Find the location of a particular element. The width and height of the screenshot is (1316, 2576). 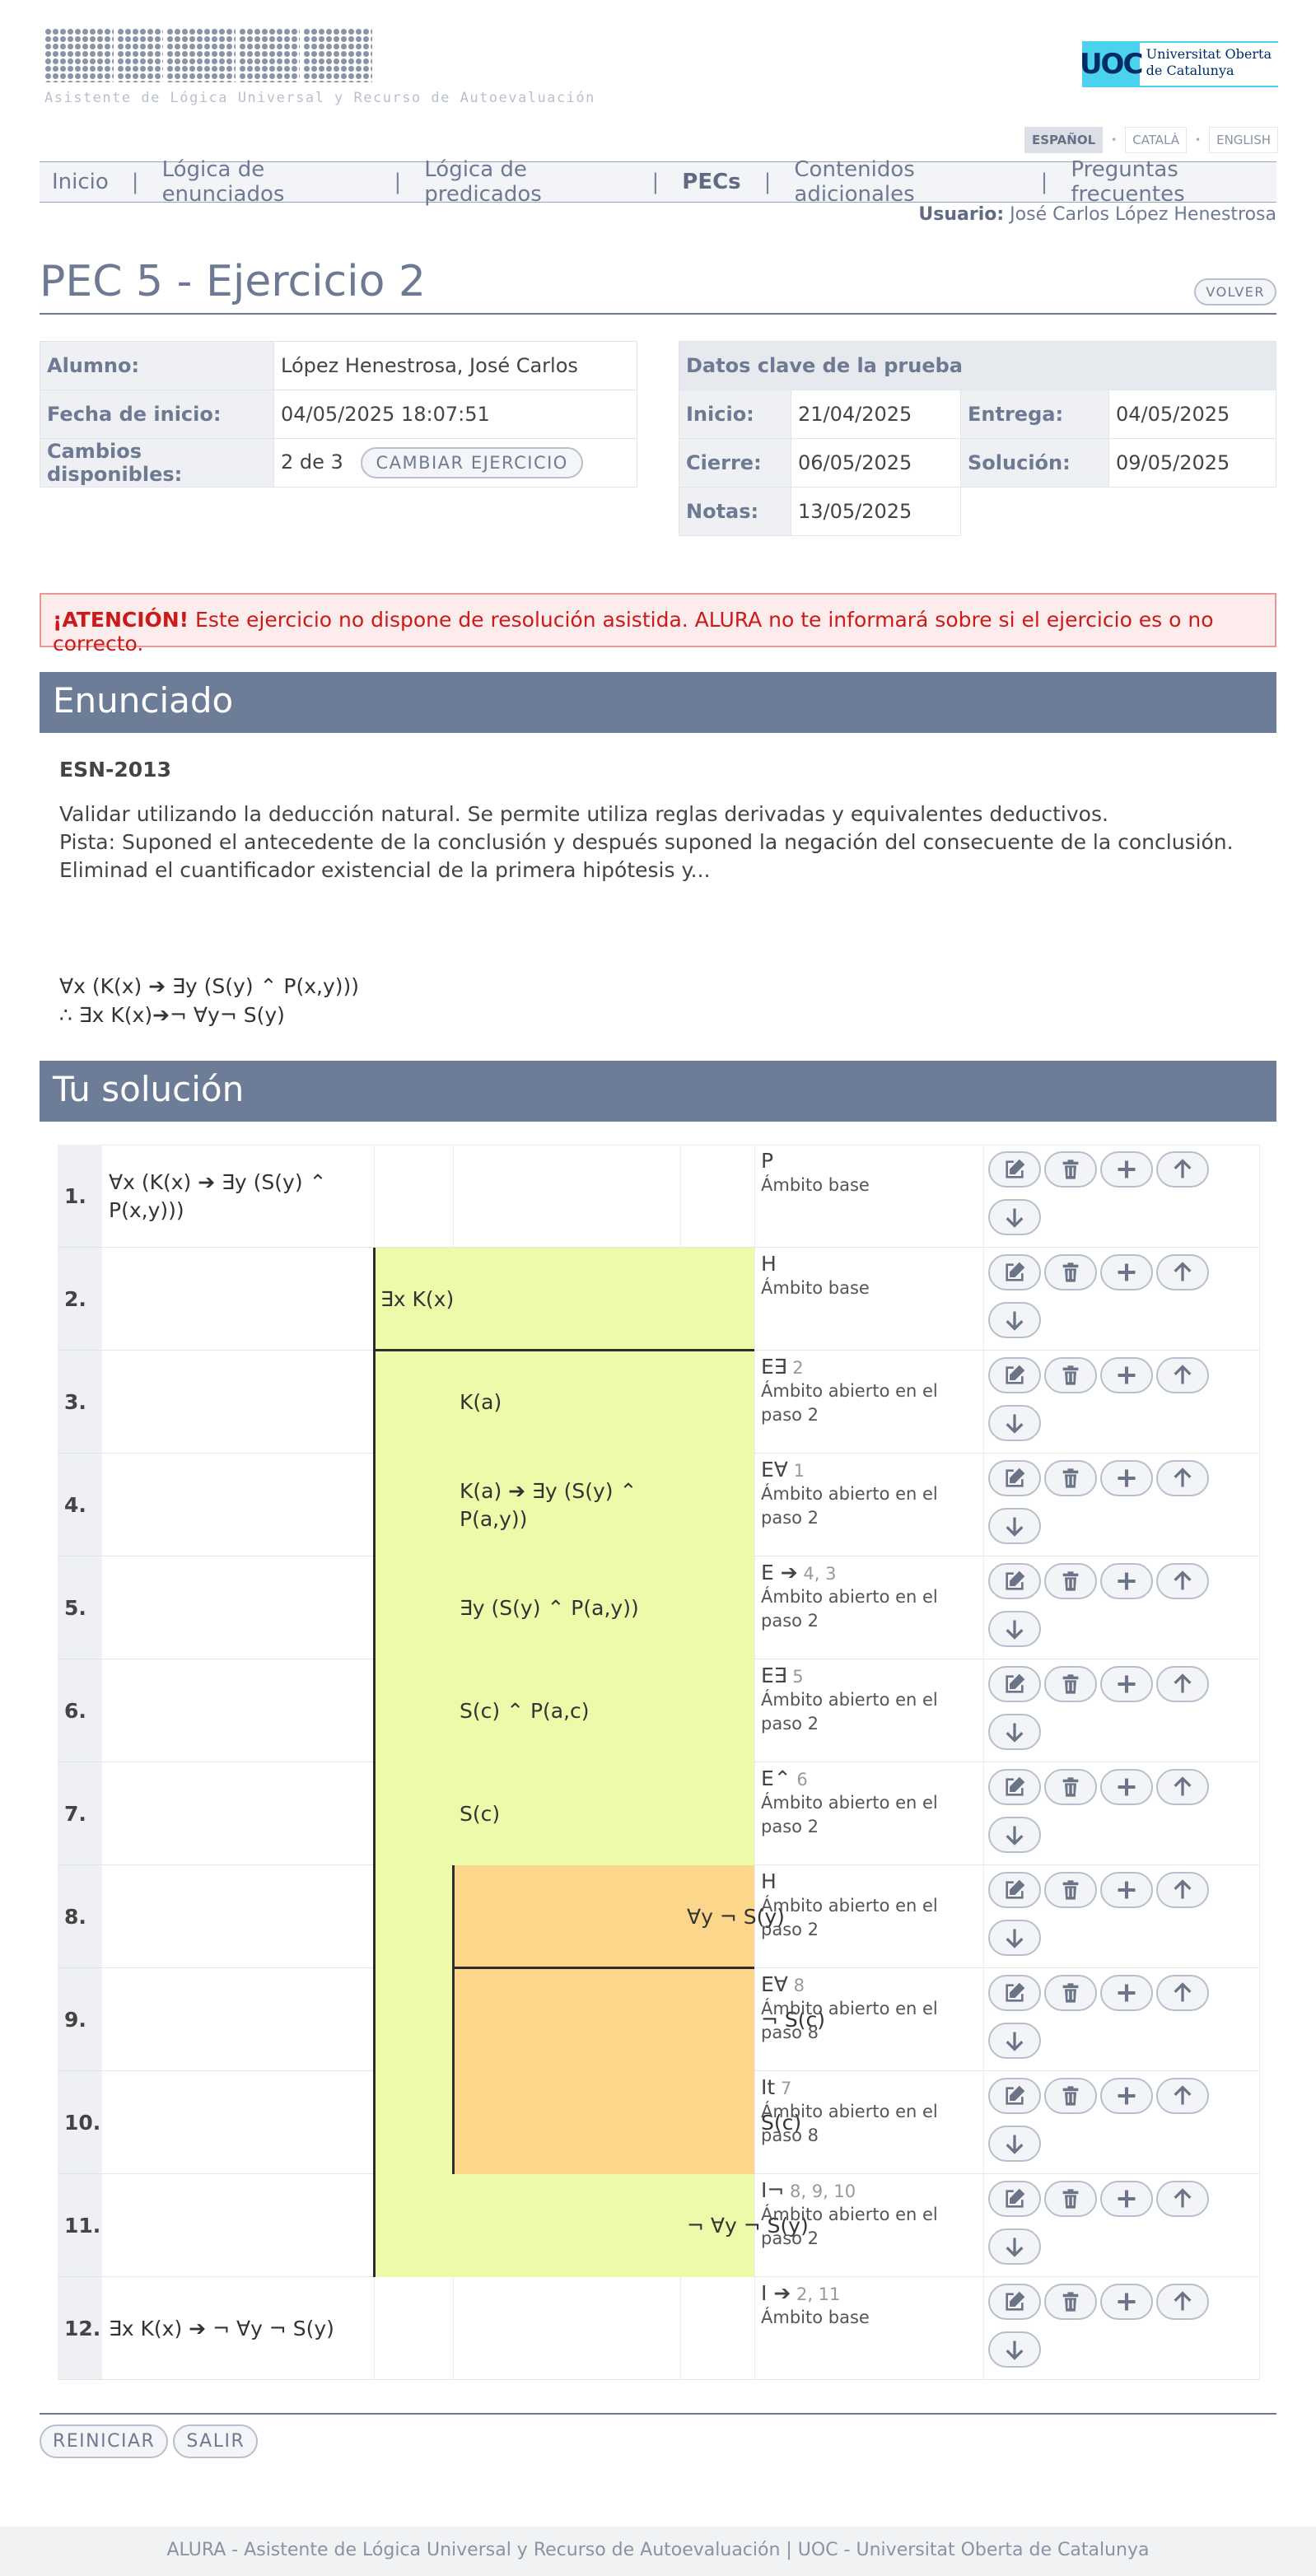

cierre-value: 06/05/2025 is located at coordinates (876, 463).